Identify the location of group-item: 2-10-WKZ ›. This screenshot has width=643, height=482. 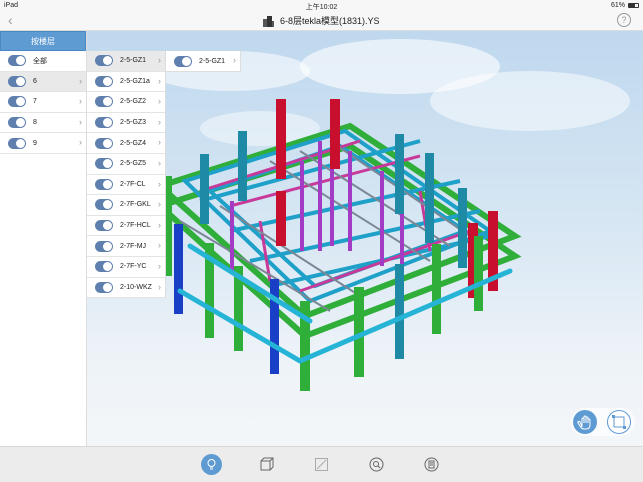
(126, 288).